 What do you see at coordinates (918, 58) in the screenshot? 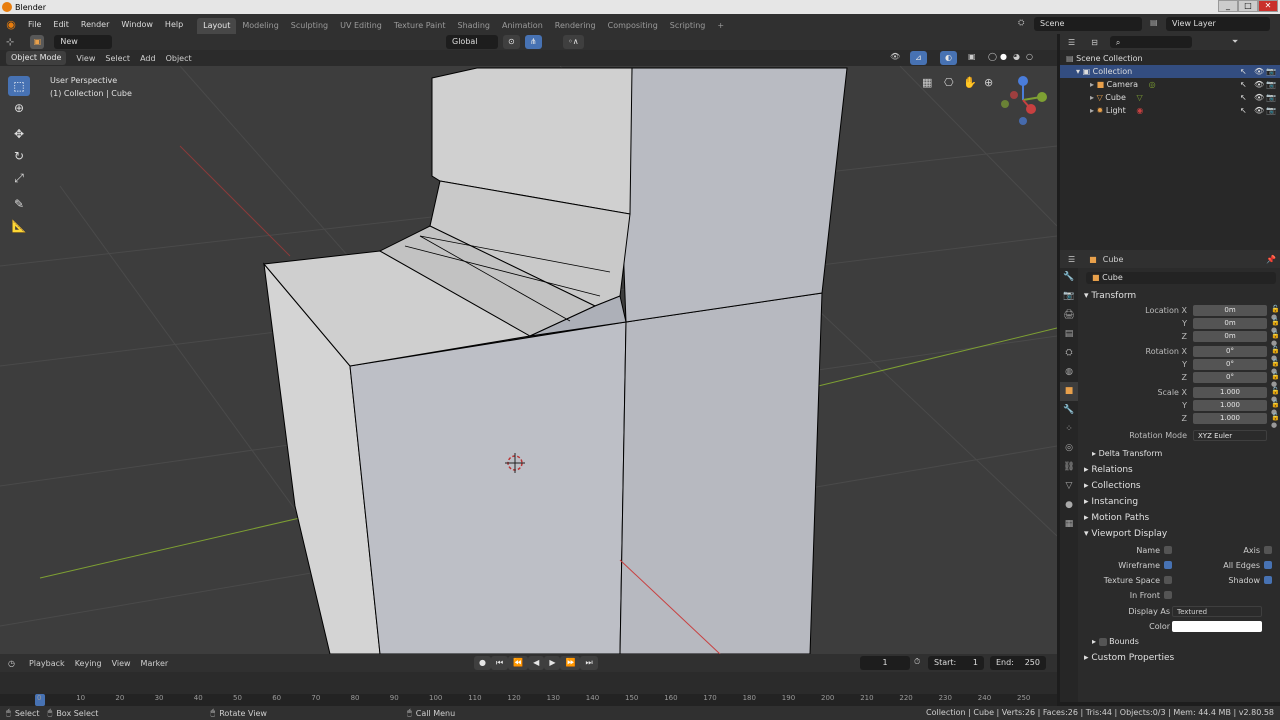
I see `gizmo-icon: ⊿` at bounding box center [918, 58].